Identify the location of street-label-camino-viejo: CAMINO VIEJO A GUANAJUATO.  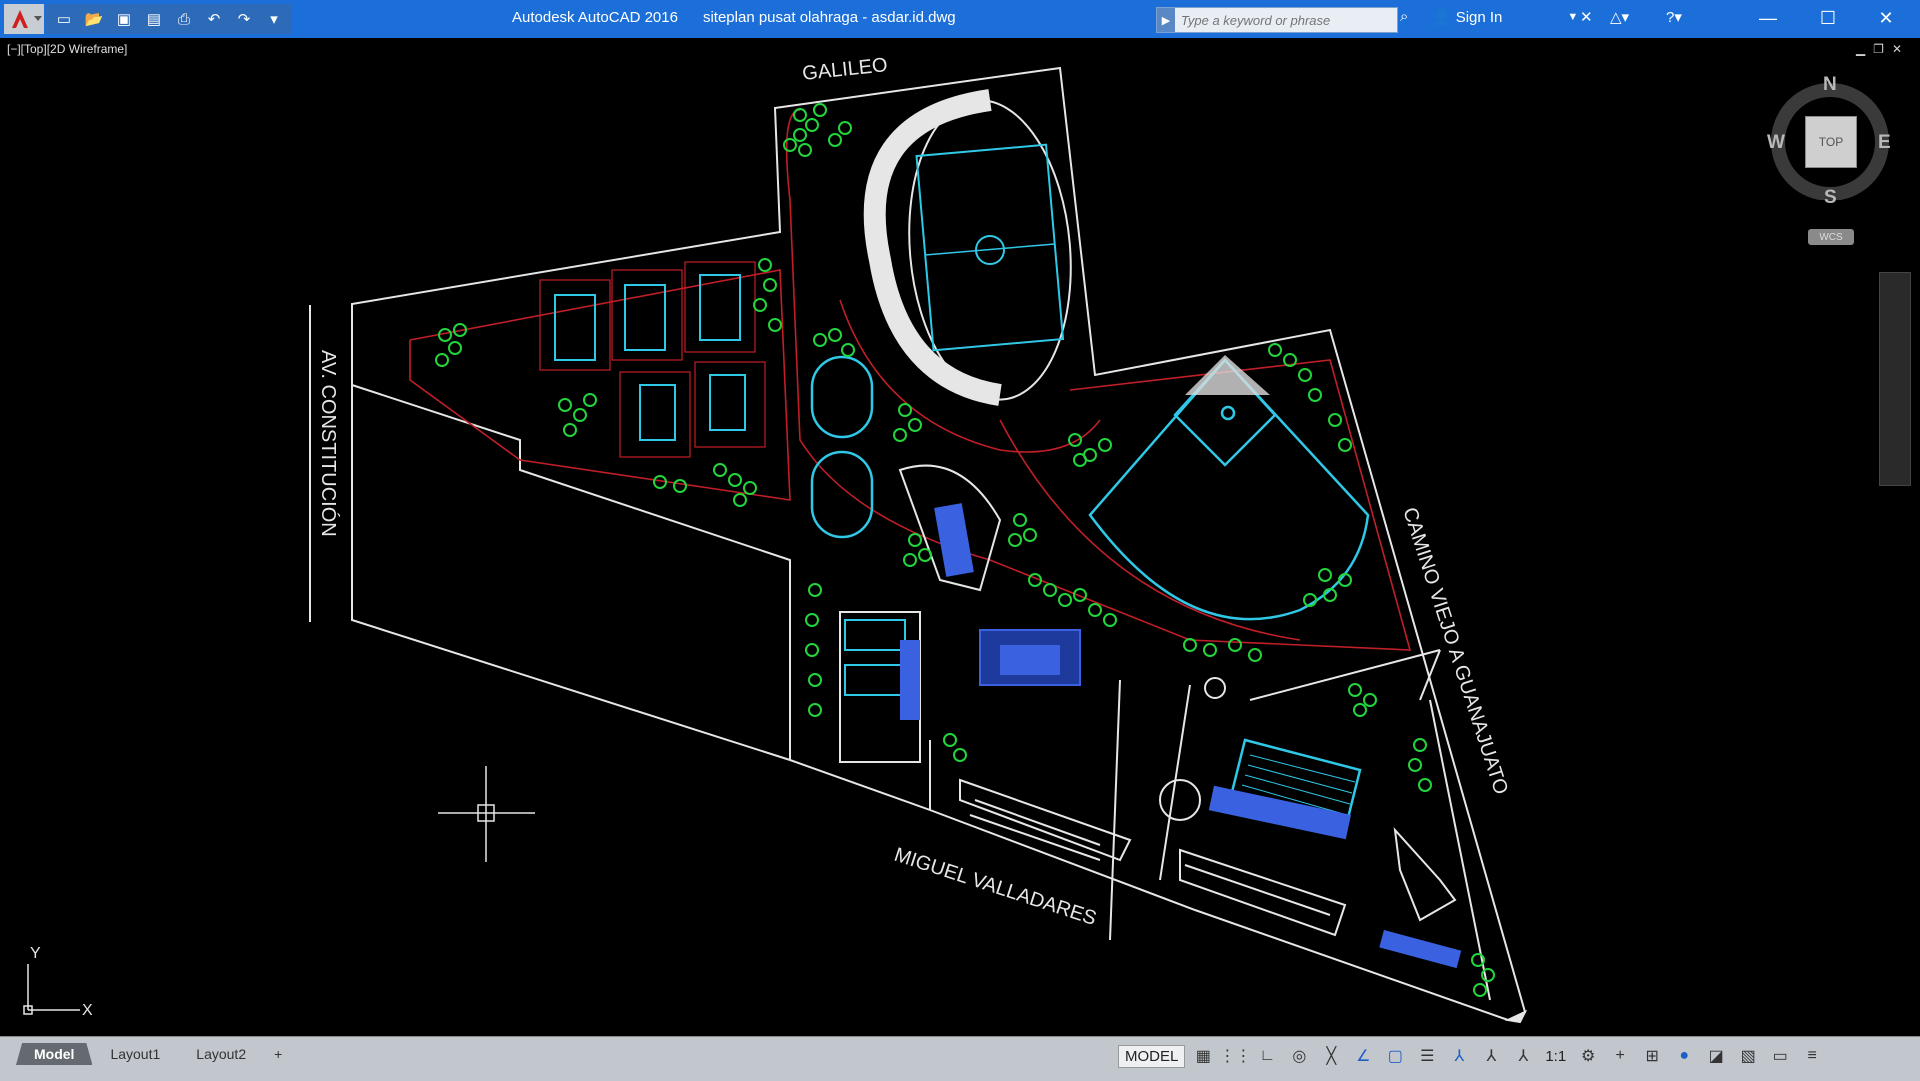
(1455, 651).